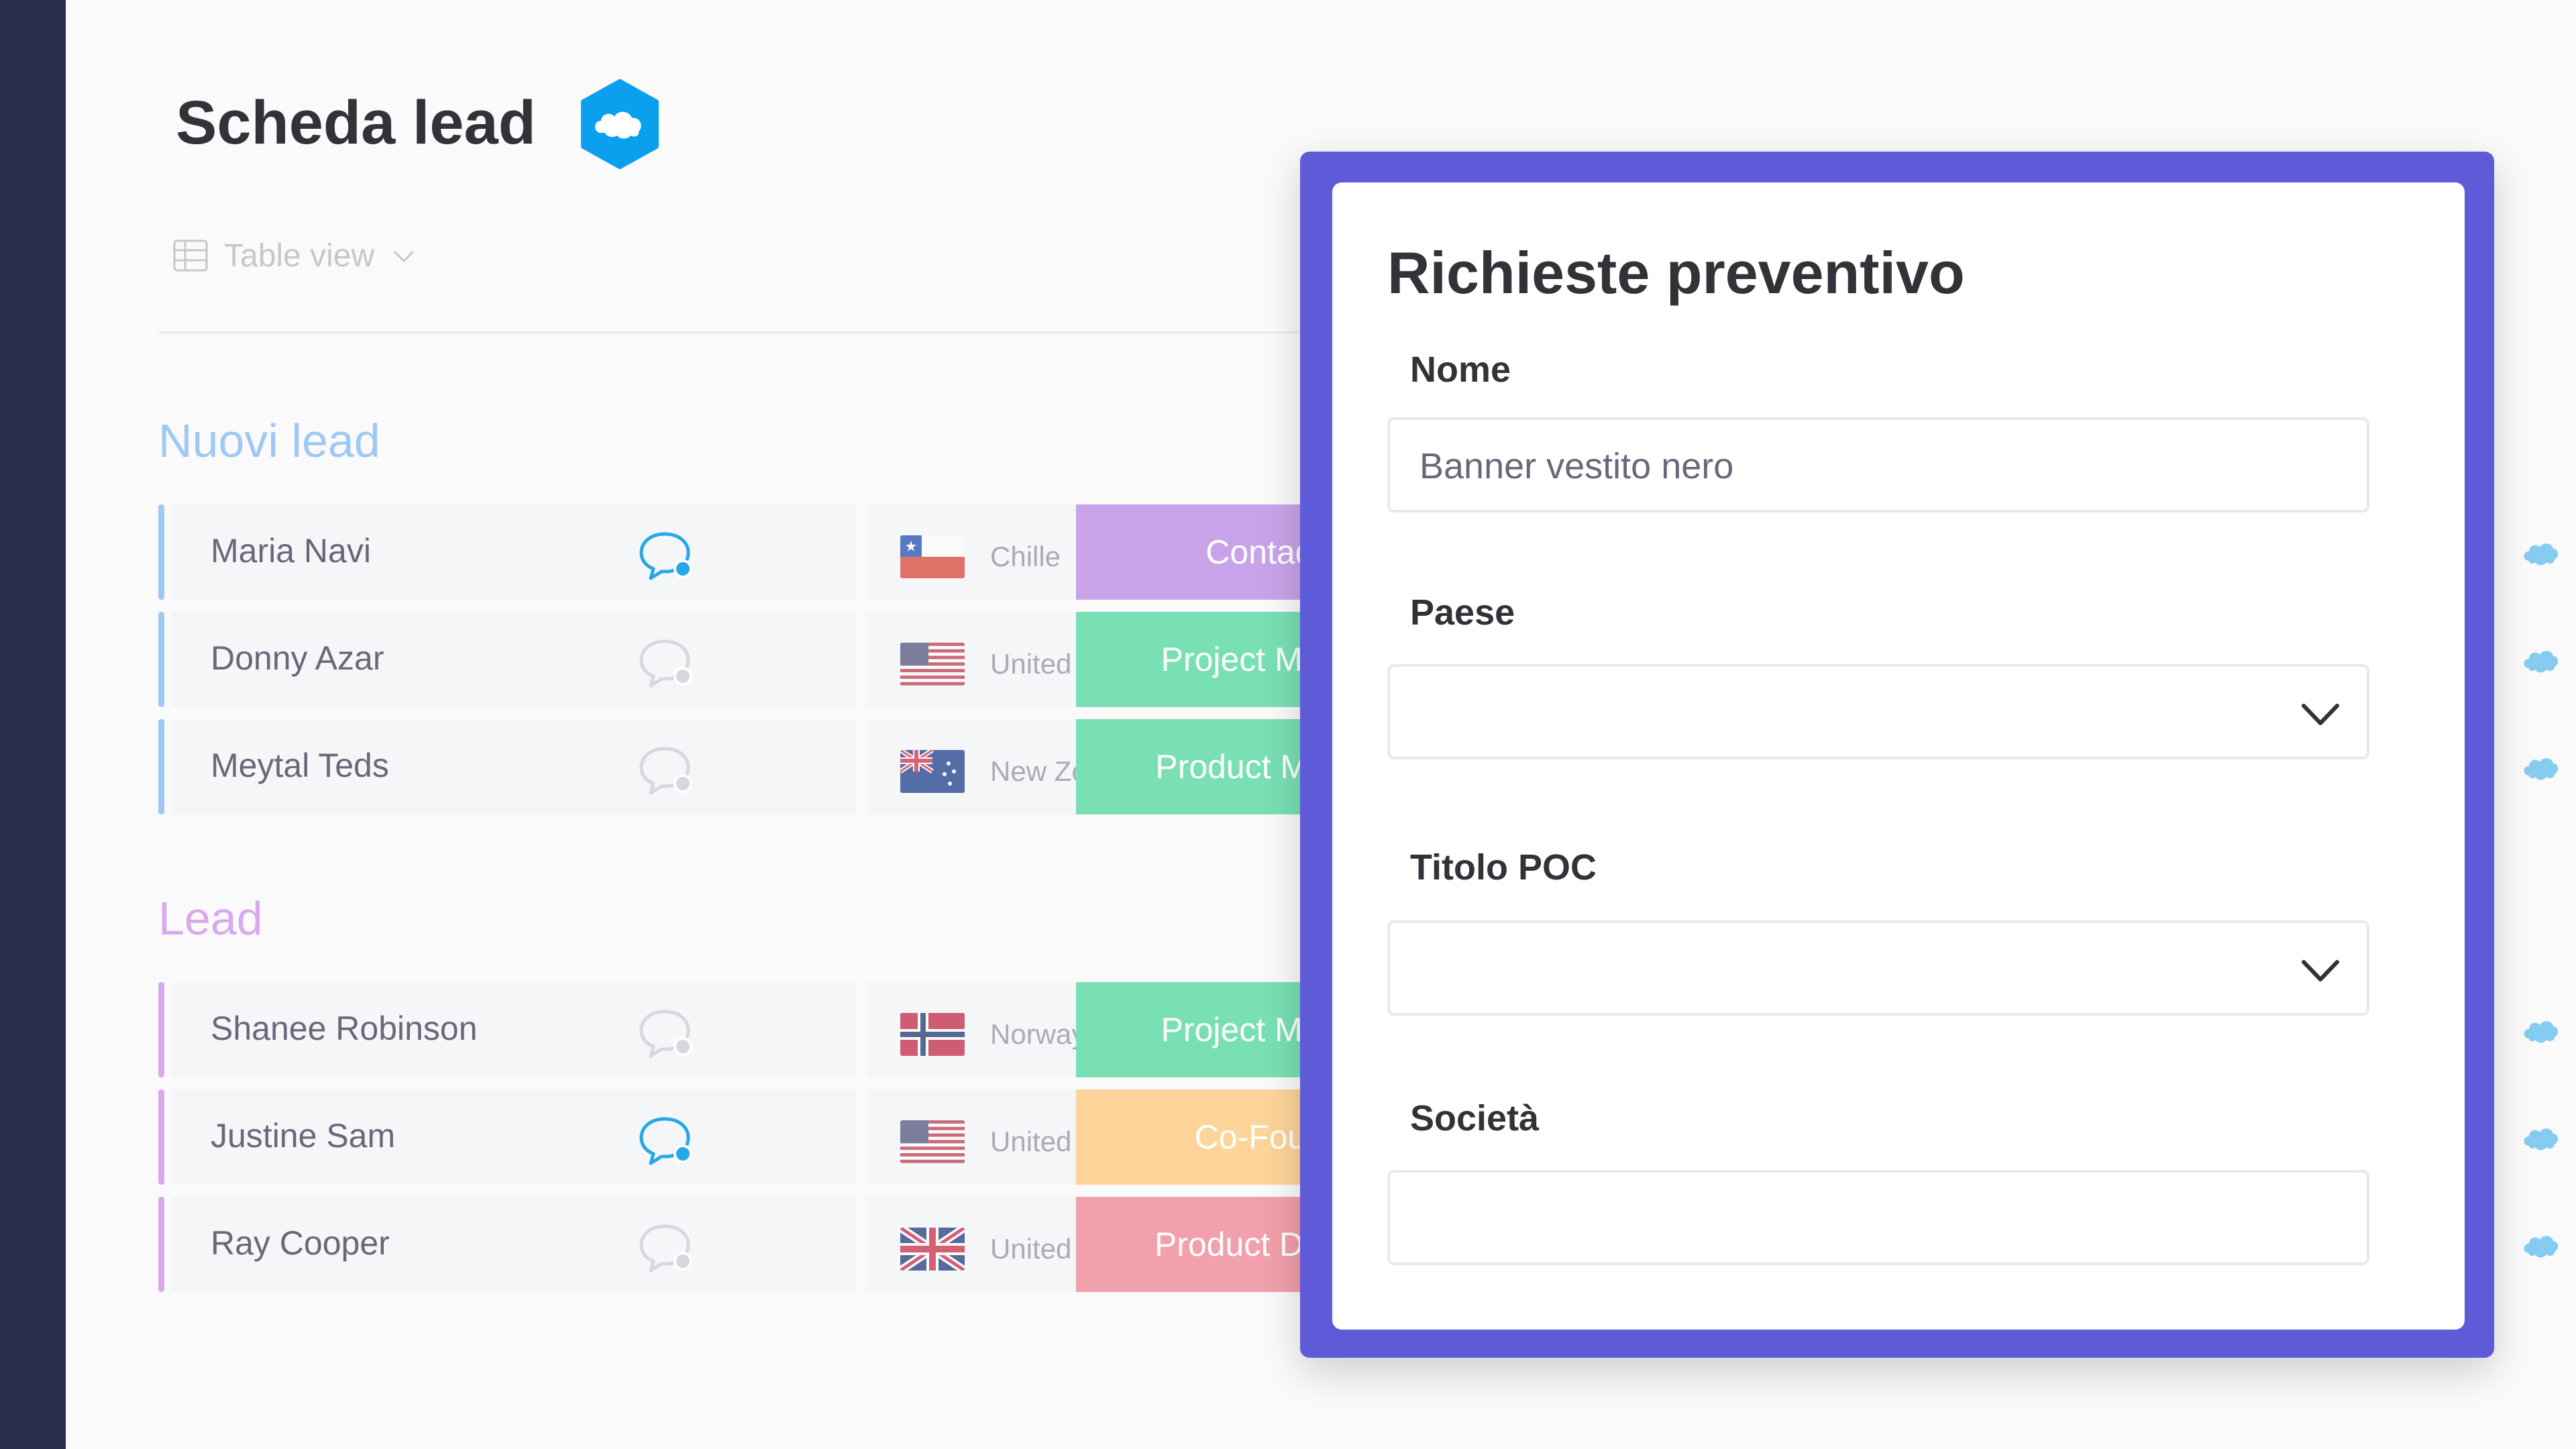  Describe the element at coordinates (514, 1244) in the screenshot. I see `name-cell: Ray Cooper` at that location.